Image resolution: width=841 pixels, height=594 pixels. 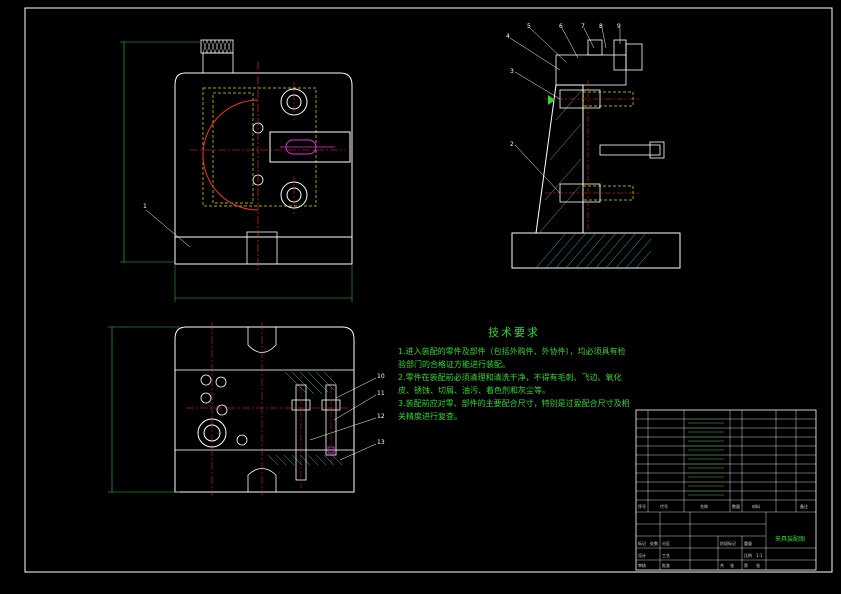 I want to click on side-label-6: 6, so click(x=561, y=26).